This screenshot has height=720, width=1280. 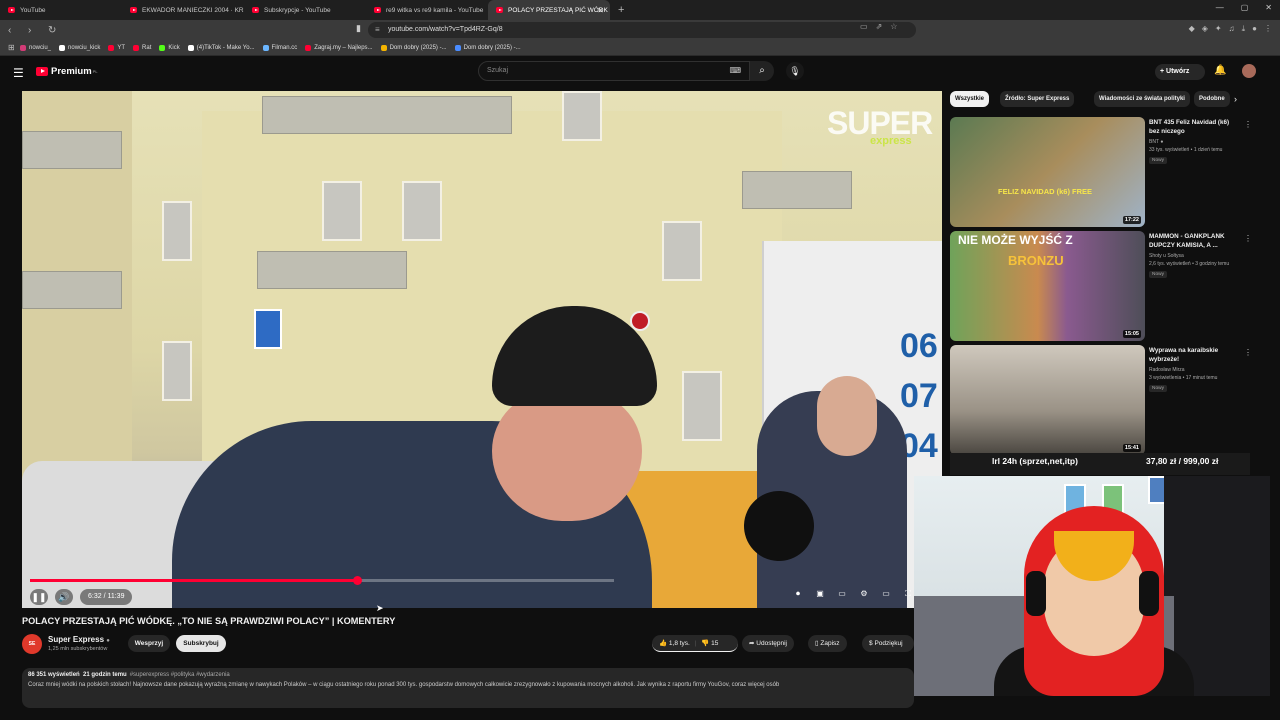 I want to click on keyboard-icon: ⌨, so click(x=735, y=71).